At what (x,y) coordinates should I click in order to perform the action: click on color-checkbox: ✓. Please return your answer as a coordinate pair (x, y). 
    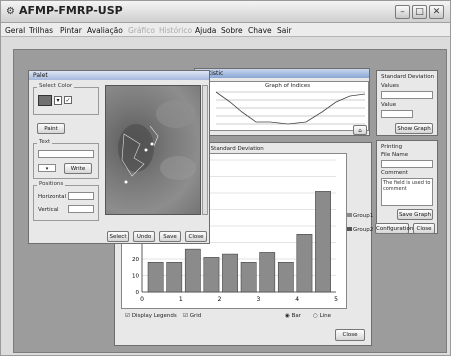
    Looking at the image, I should click on (68, 100).